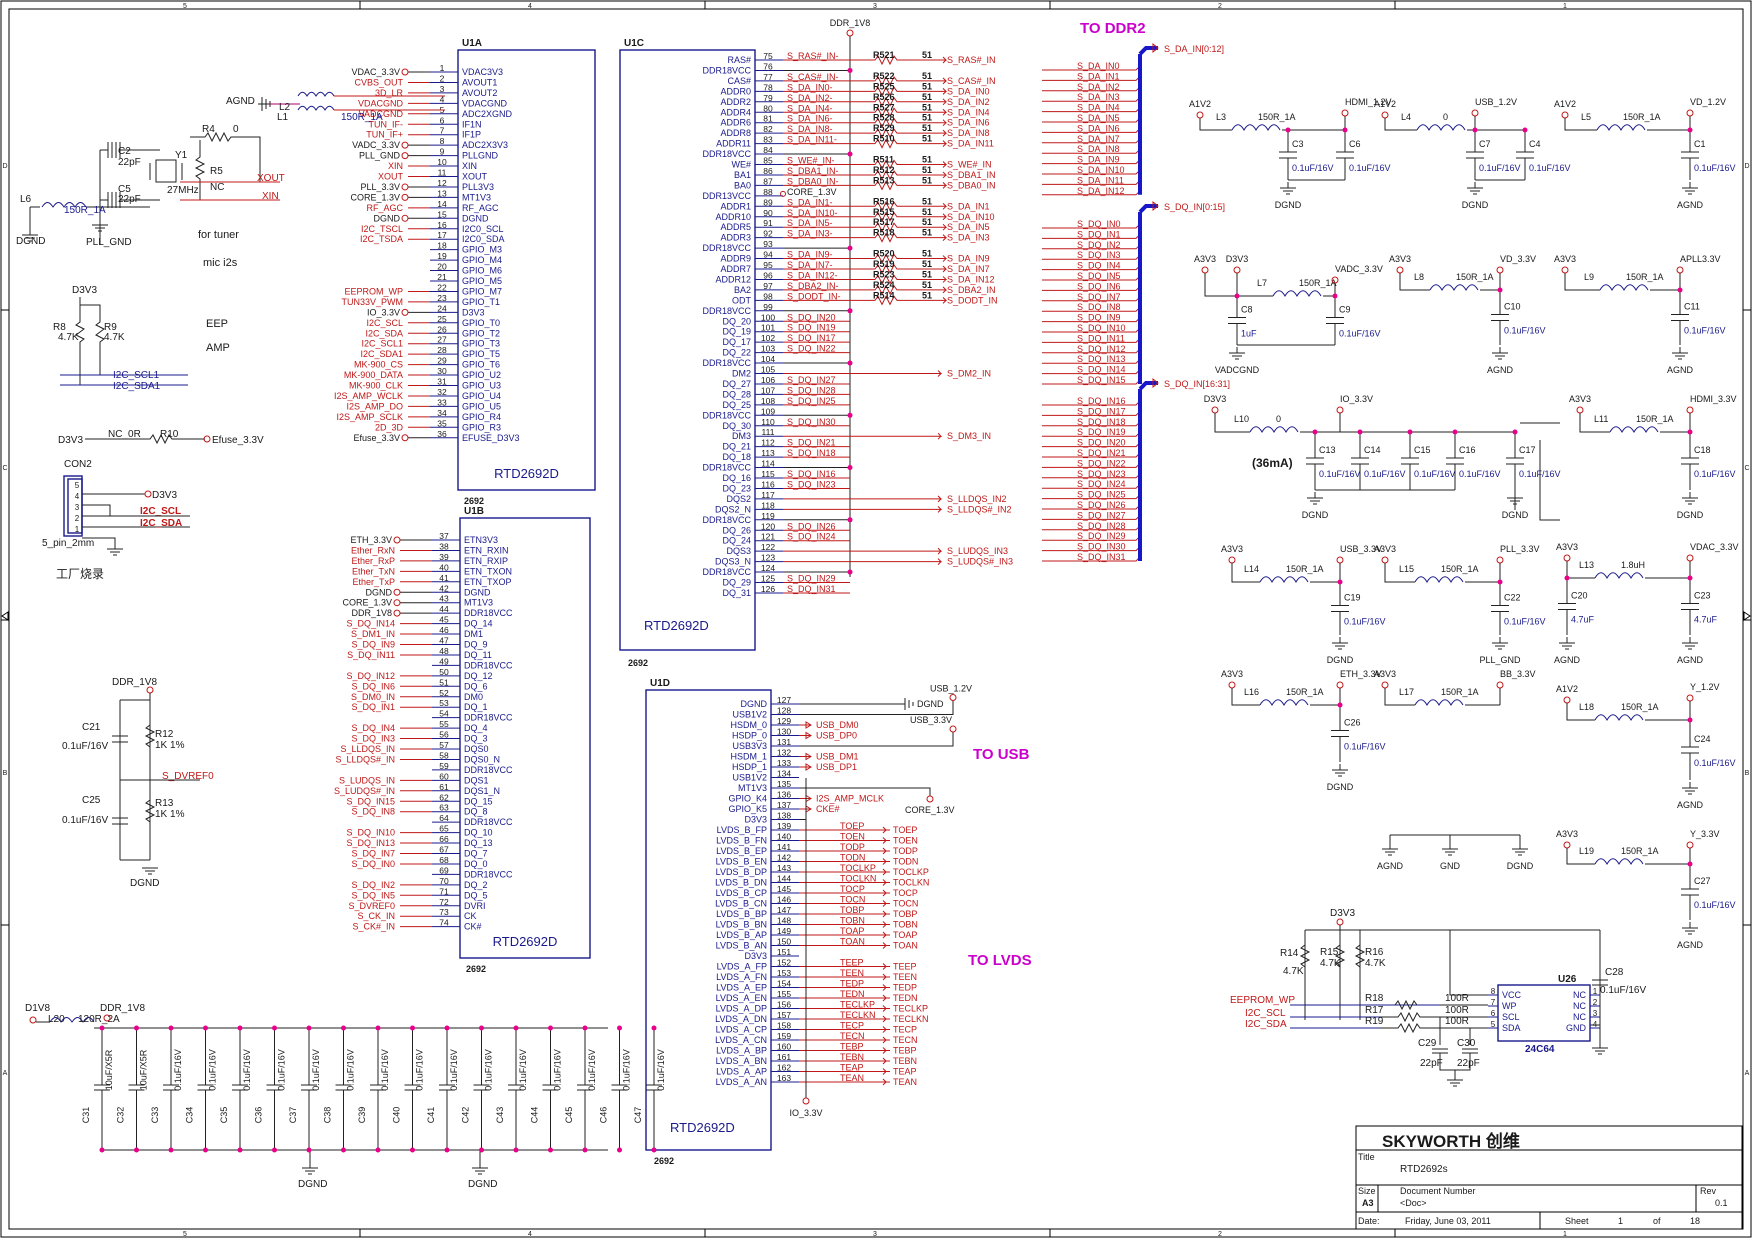 This screenshot has width=1754, height=1240. What do you see at coordinates (1586, 851) in the screenshot?
I see `inductor-ref: L19` at bounding box center [1586, 851].